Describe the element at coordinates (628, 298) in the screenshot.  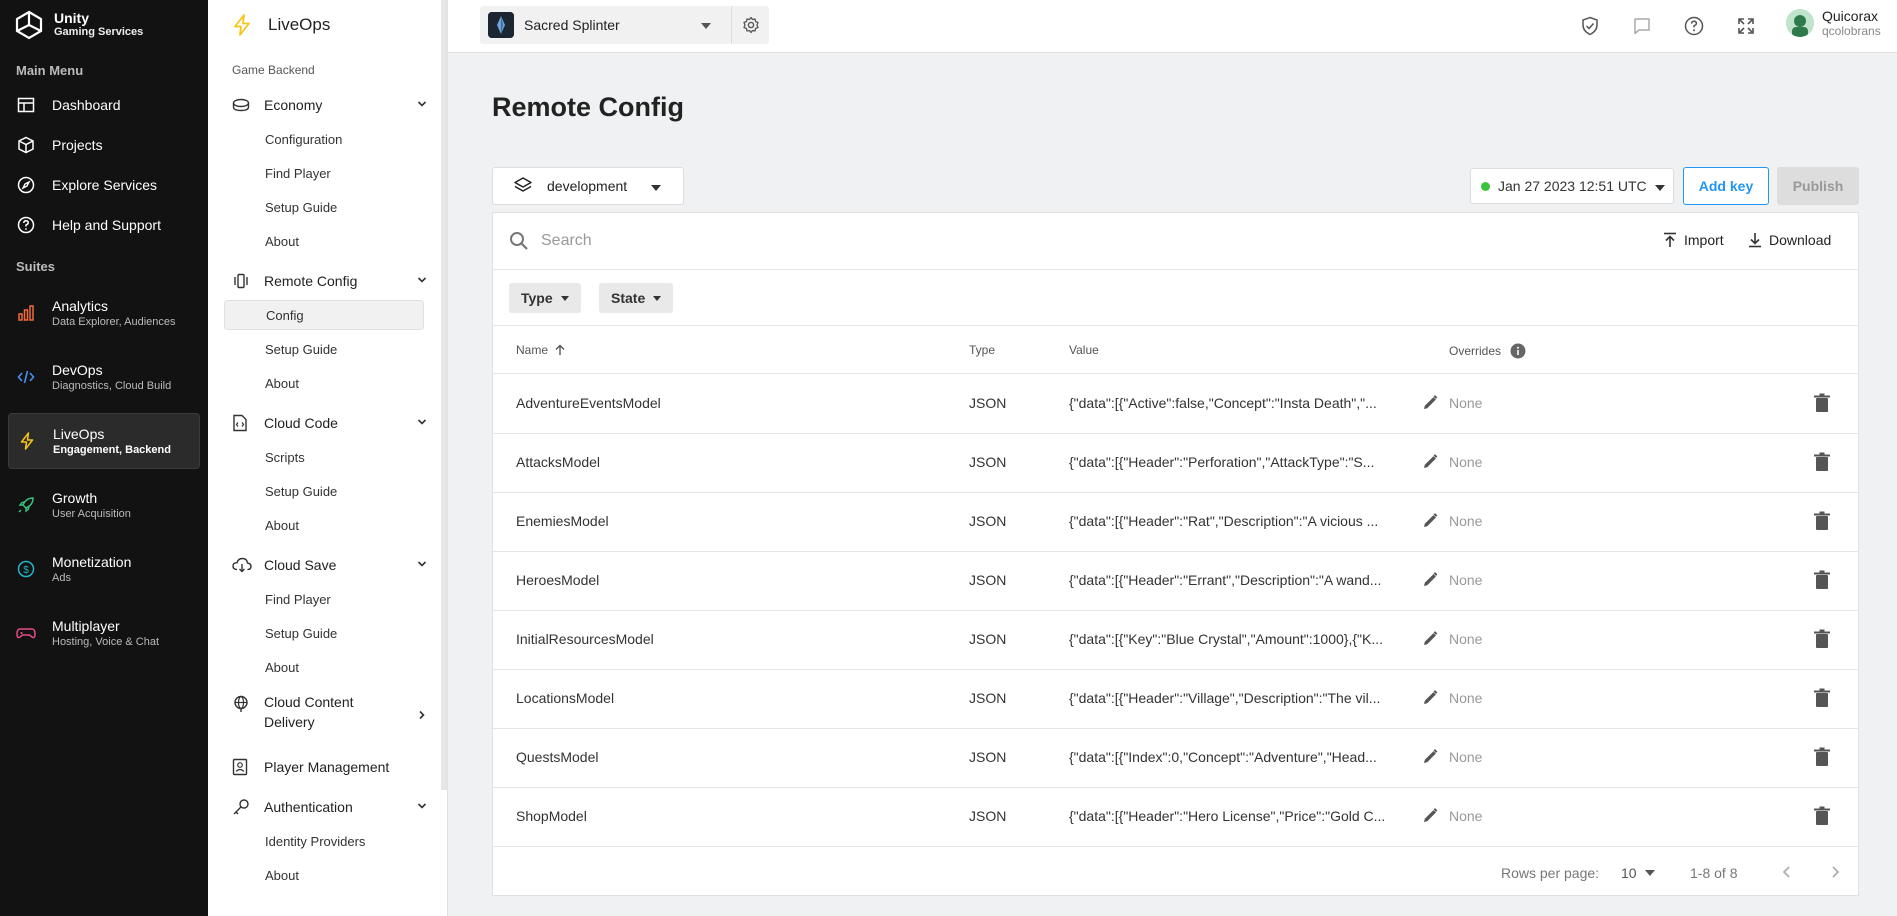
I see `state-filter-label: State` at that location.